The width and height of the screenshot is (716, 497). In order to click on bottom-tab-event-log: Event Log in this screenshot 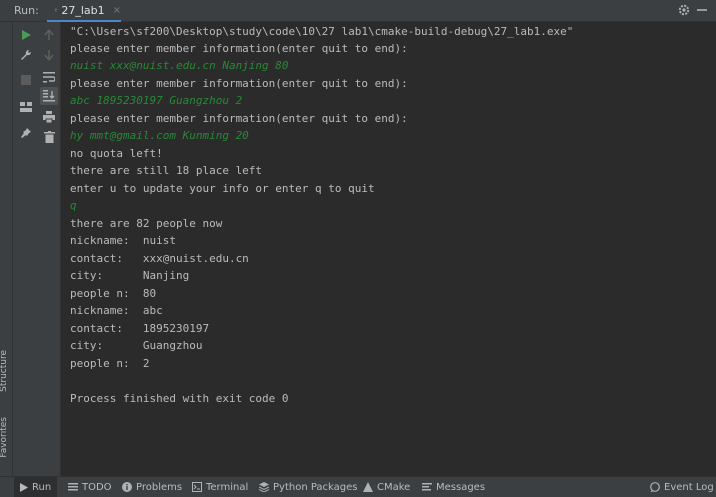, I will do `click(682, 487)`.